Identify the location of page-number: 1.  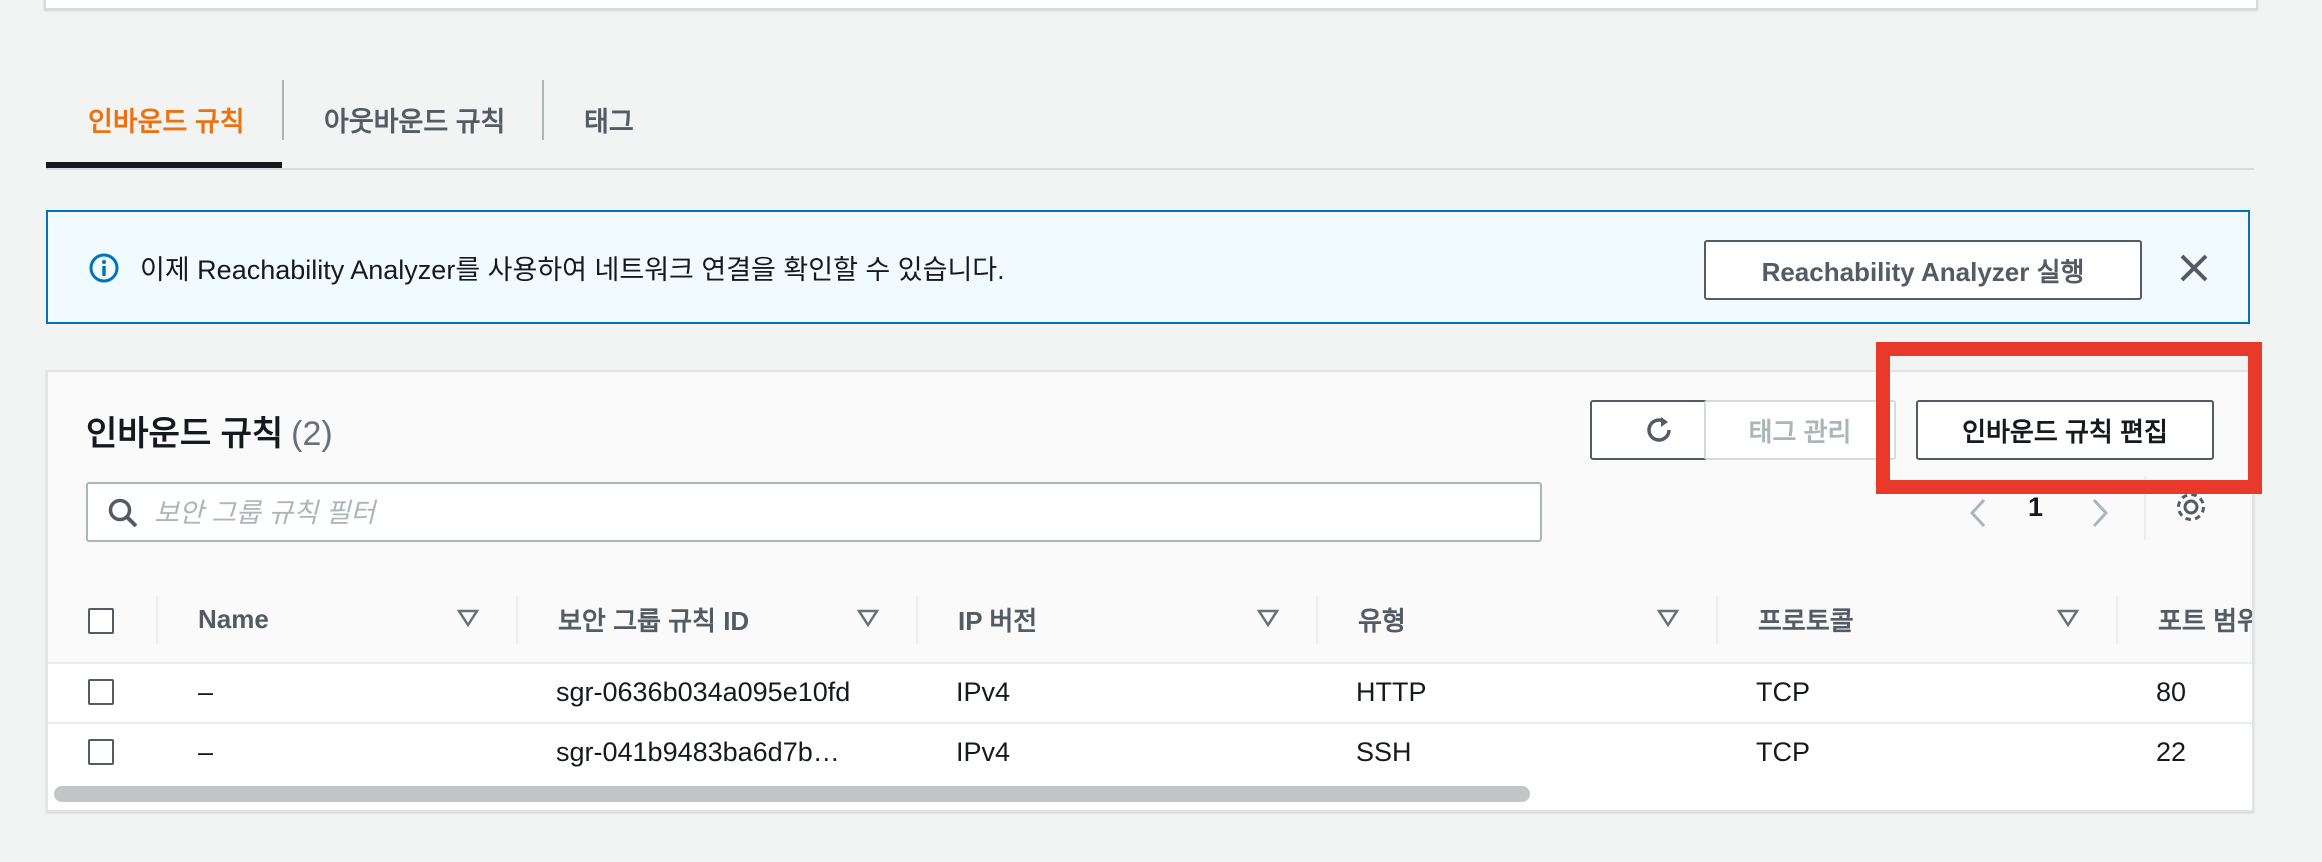
(2035, 507).